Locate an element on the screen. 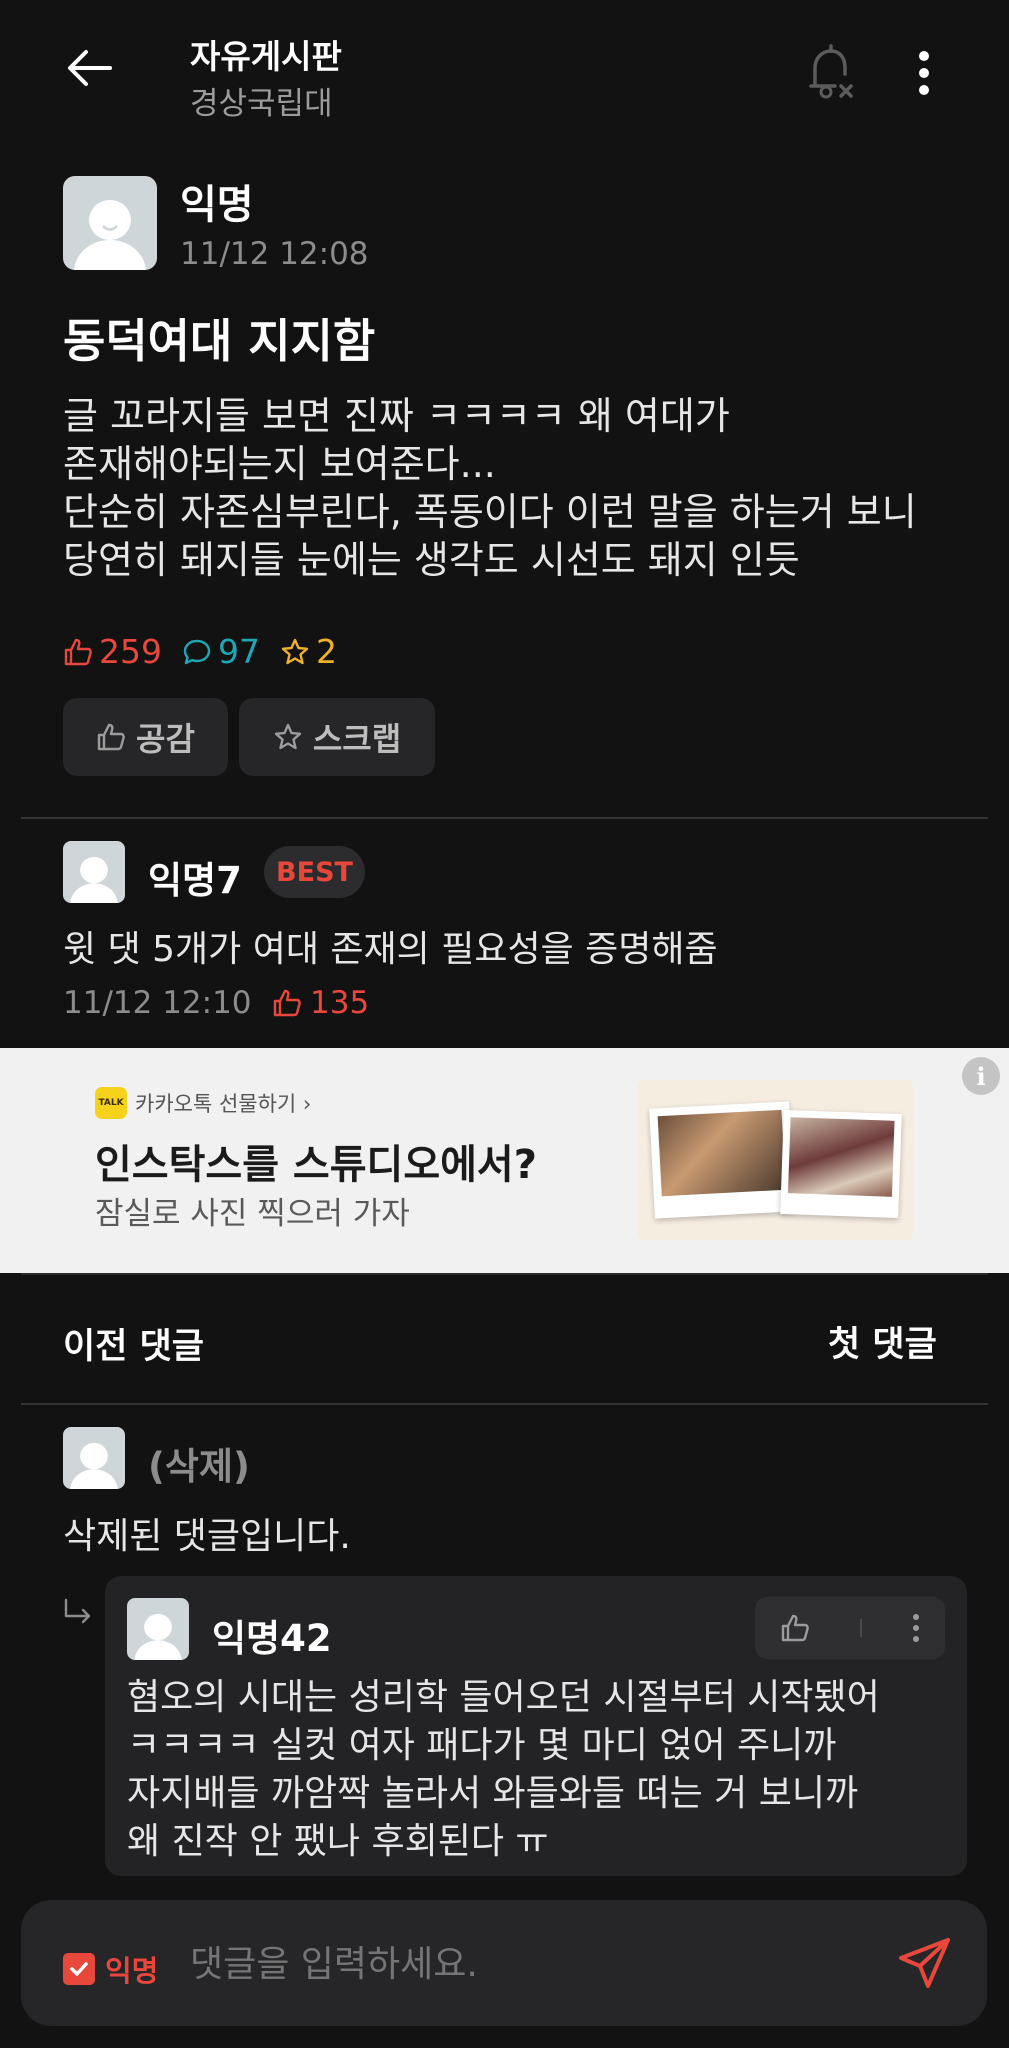 This screenshot has height=2048, width=1009. like-button: 공감 is located at coordinates (145, 737).